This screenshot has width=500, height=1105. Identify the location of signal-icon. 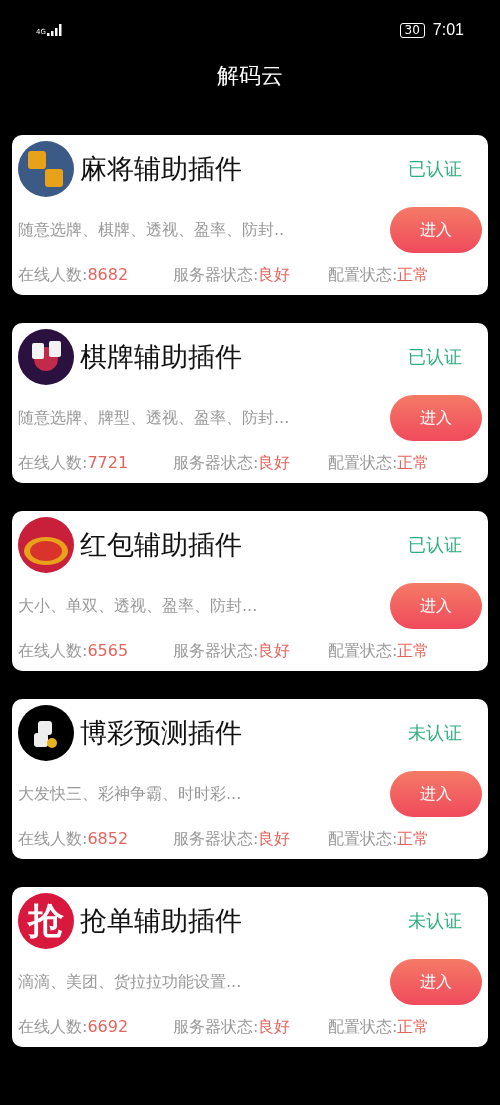
(54, 30).